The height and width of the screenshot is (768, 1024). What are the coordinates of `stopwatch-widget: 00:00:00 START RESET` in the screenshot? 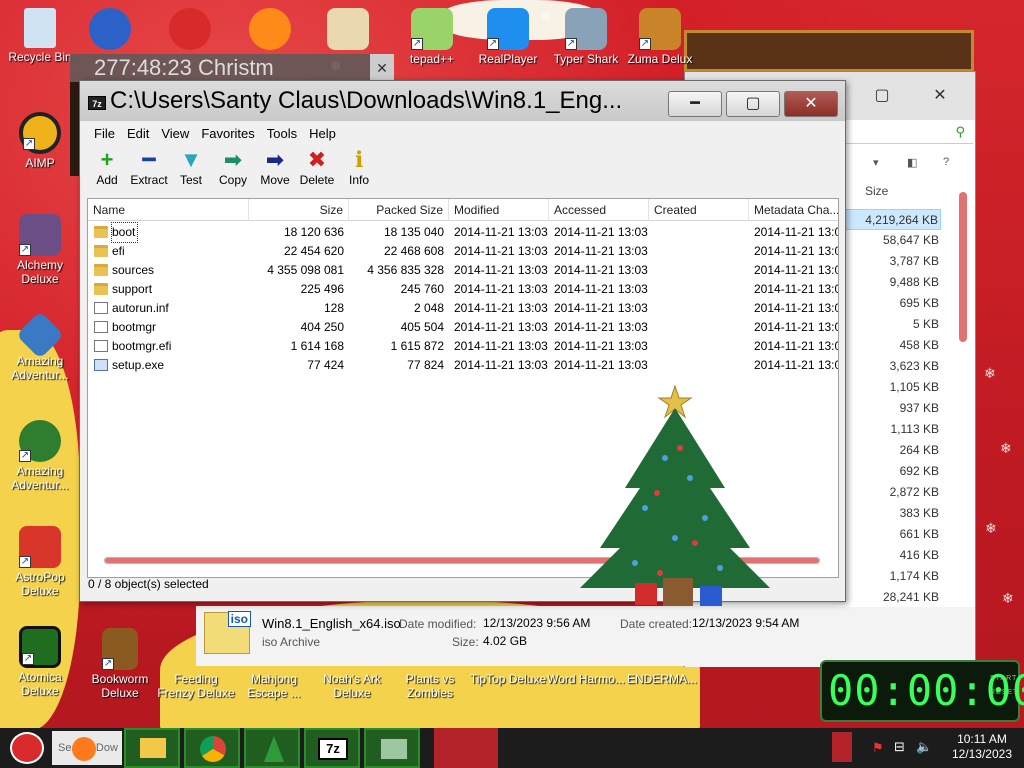 It's located at (922, 691).